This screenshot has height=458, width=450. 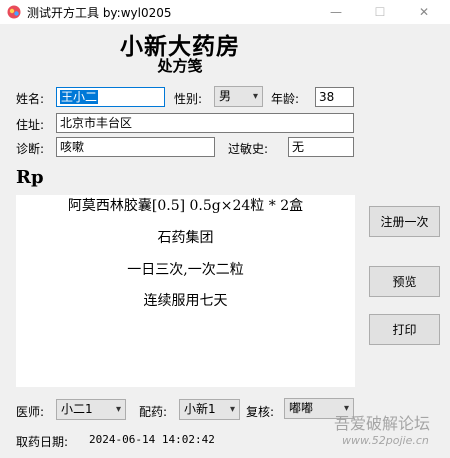 I want to click on age-label: 年龄:, so click(x=285, y=99).